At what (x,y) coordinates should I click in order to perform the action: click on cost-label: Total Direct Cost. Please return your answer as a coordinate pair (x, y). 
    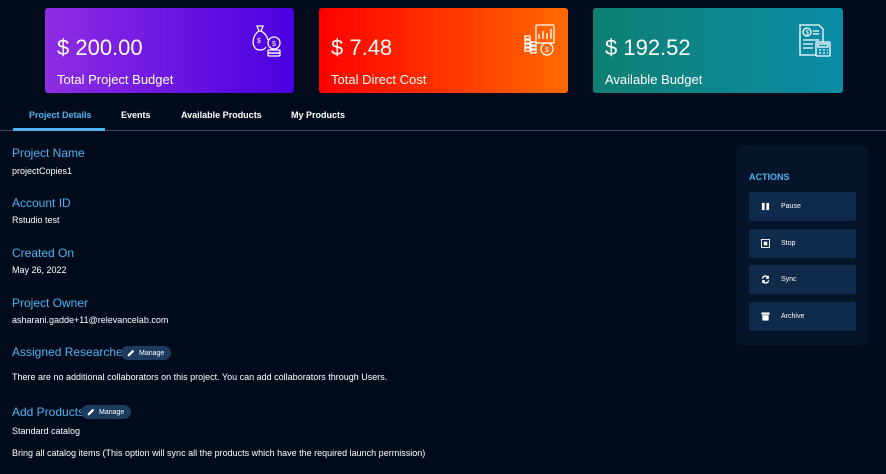
    Looking at the image, I should click on (379, 79).